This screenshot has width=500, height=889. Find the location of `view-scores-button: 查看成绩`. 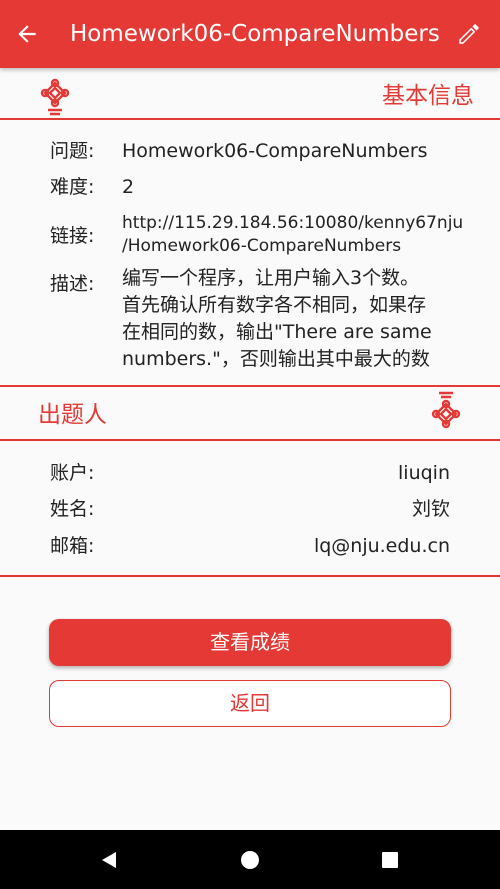

view-scores-button: 查看成绩 is located at coordinates (250, 642).